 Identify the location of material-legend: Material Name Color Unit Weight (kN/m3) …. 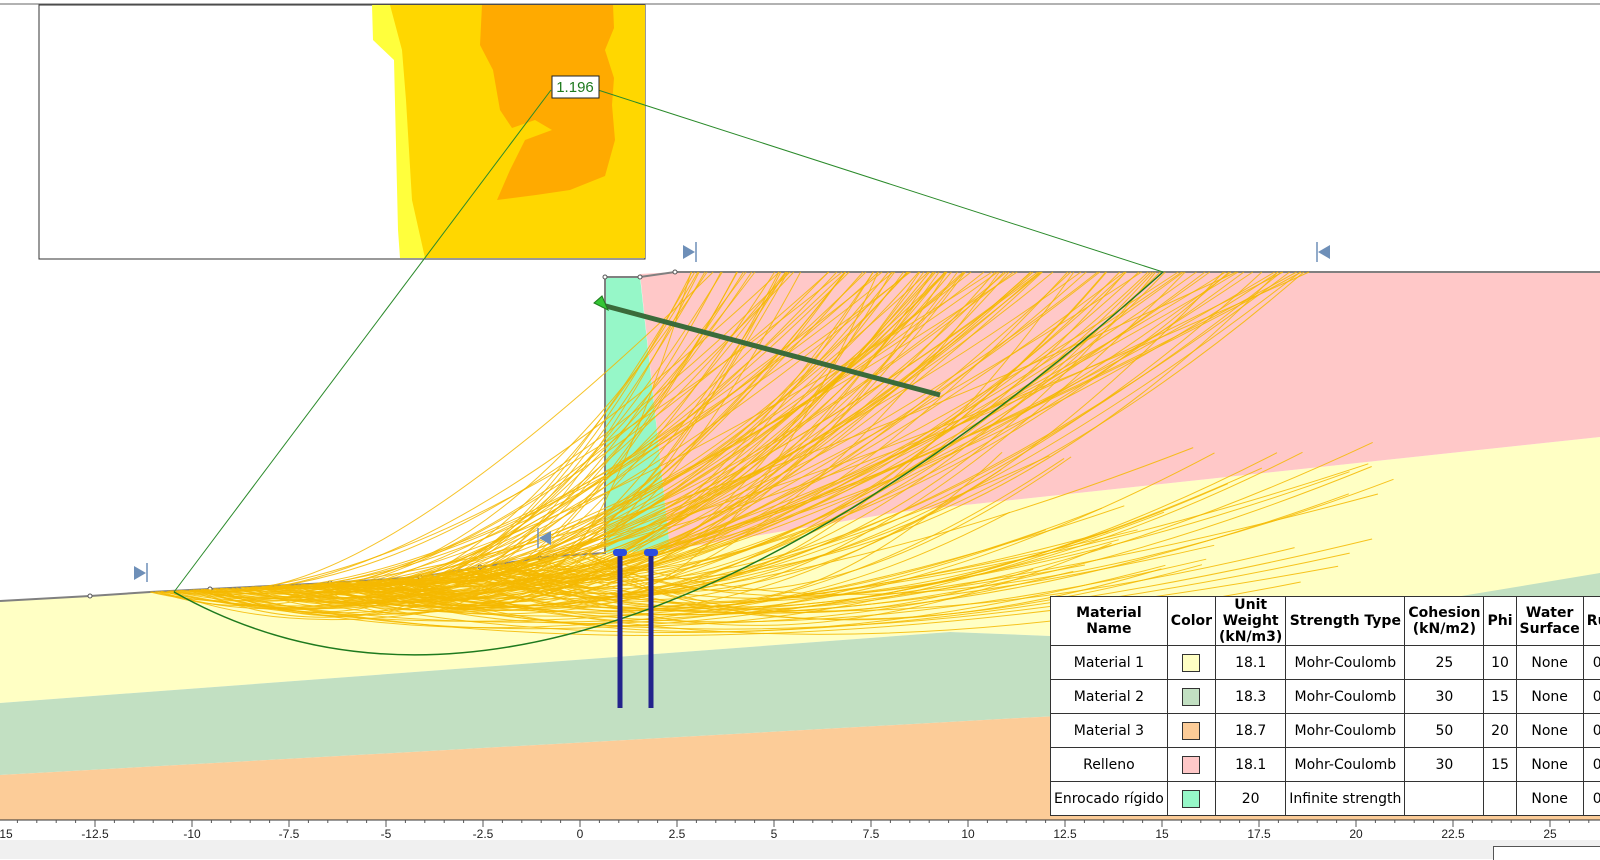
(1325, 706).